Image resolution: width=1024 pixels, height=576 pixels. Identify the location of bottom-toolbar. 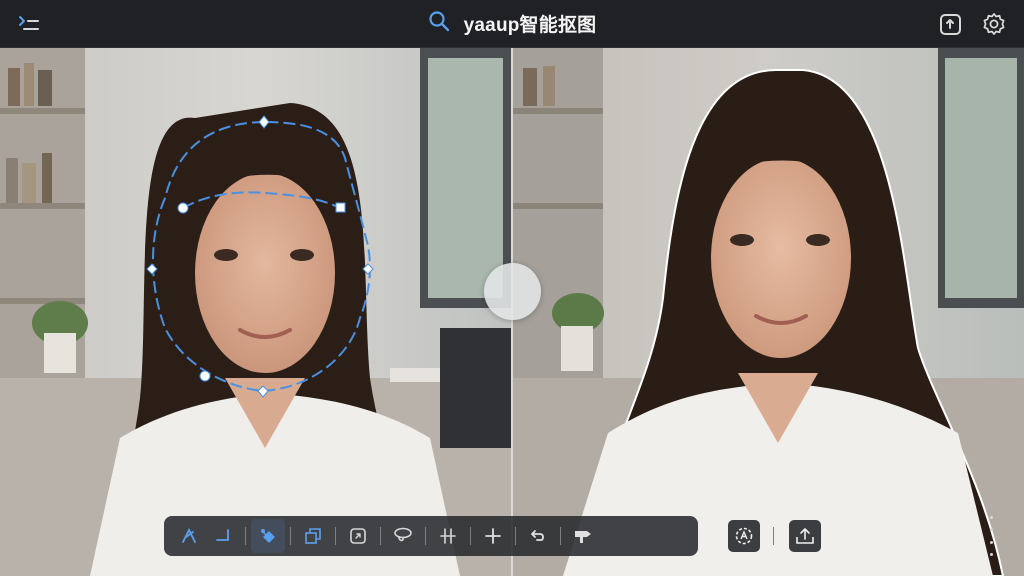
(431, 536).